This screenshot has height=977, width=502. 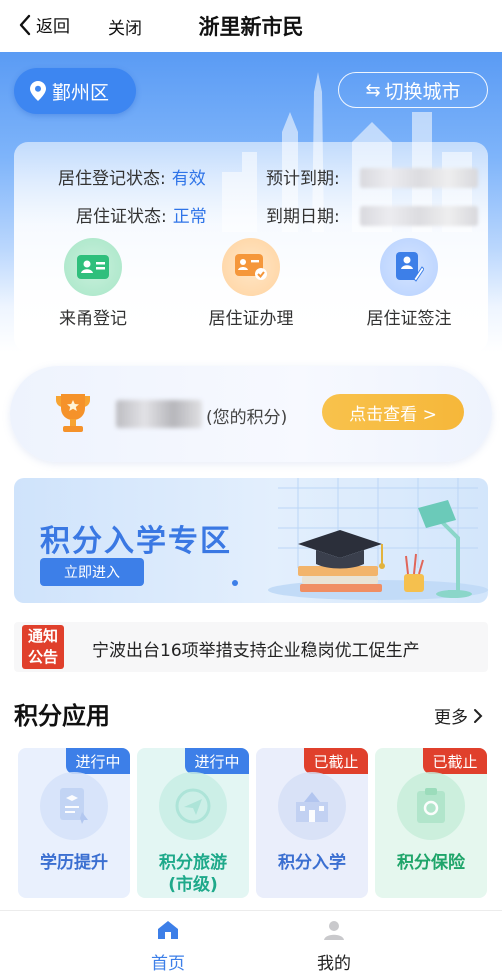 I want to click on quick-action-permit: 居住证办理, so click(x=251, y=283).